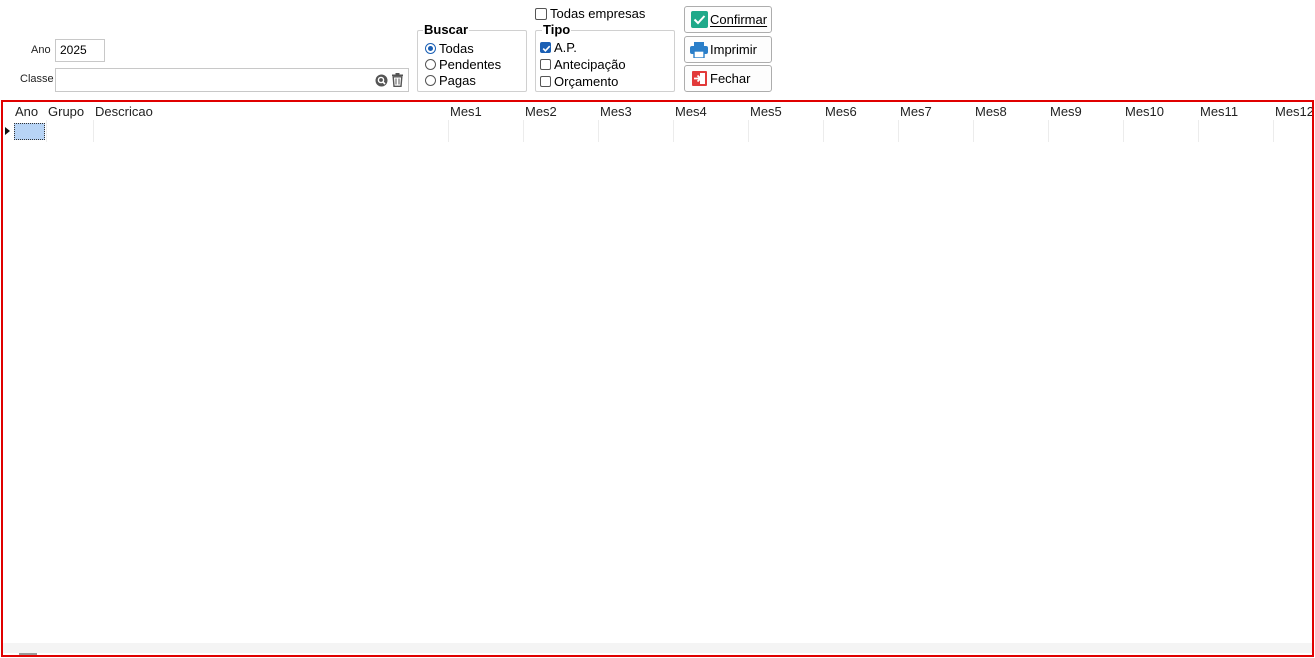 This screenshot has width=1315, height=658. What do you see at coordinates (66, 112) in the screenshot?
I see `column-header-grupo: Grupo` at bounding box center [66, 112].